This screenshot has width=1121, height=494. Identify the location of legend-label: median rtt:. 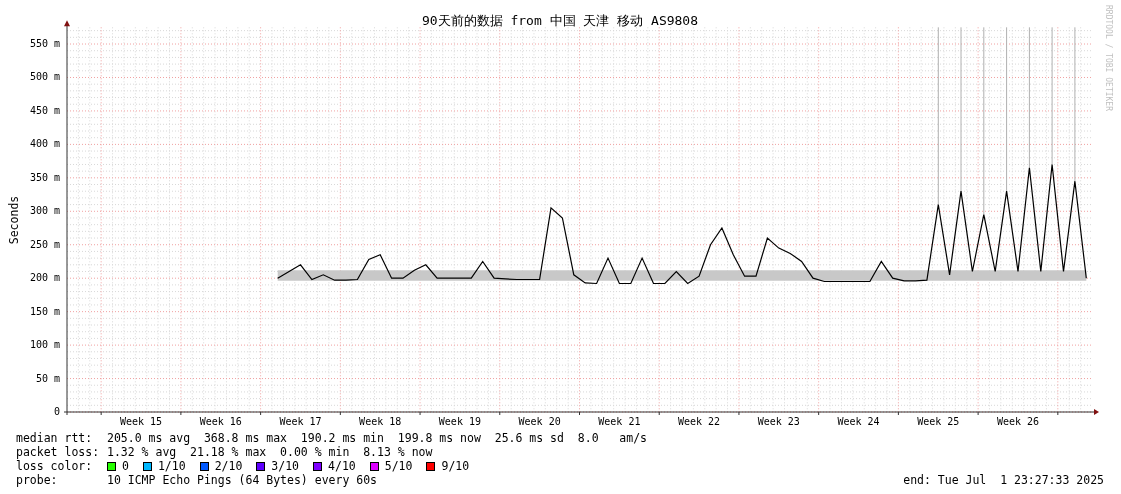
(55, 438).